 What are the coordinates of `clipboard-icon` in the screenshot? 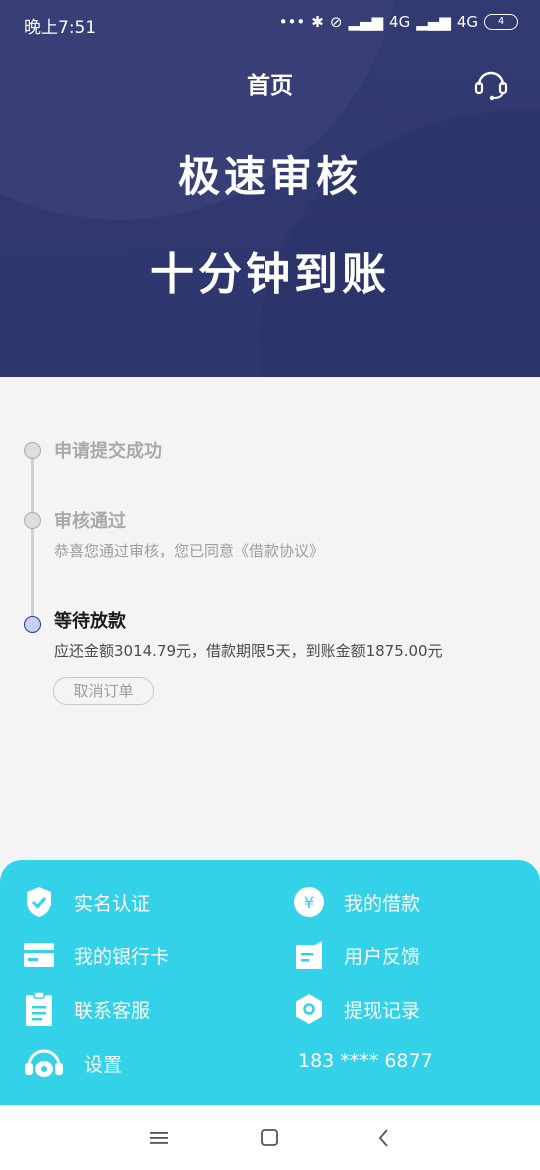 It's located at (39, 1008).